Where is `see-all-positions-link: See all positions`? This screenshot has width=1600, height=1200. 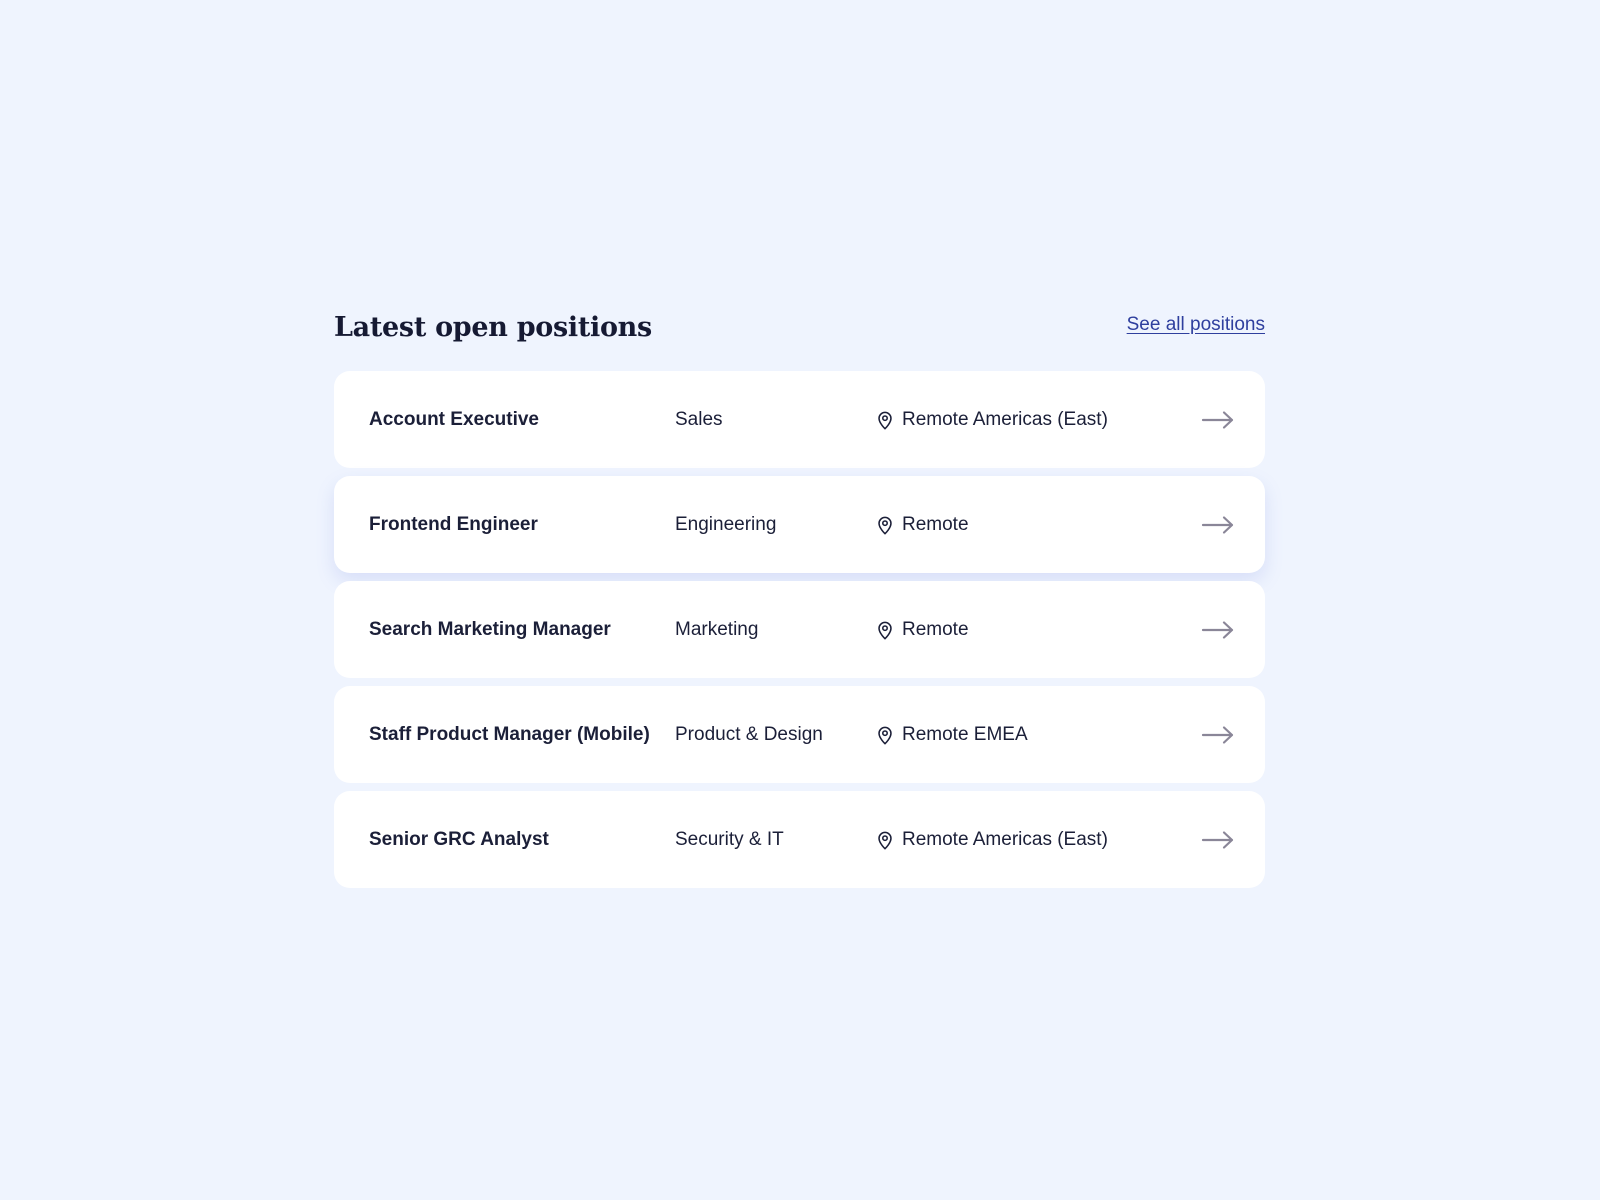 see-all-positions-link: See all positions is located at coordinates (1196, 325).